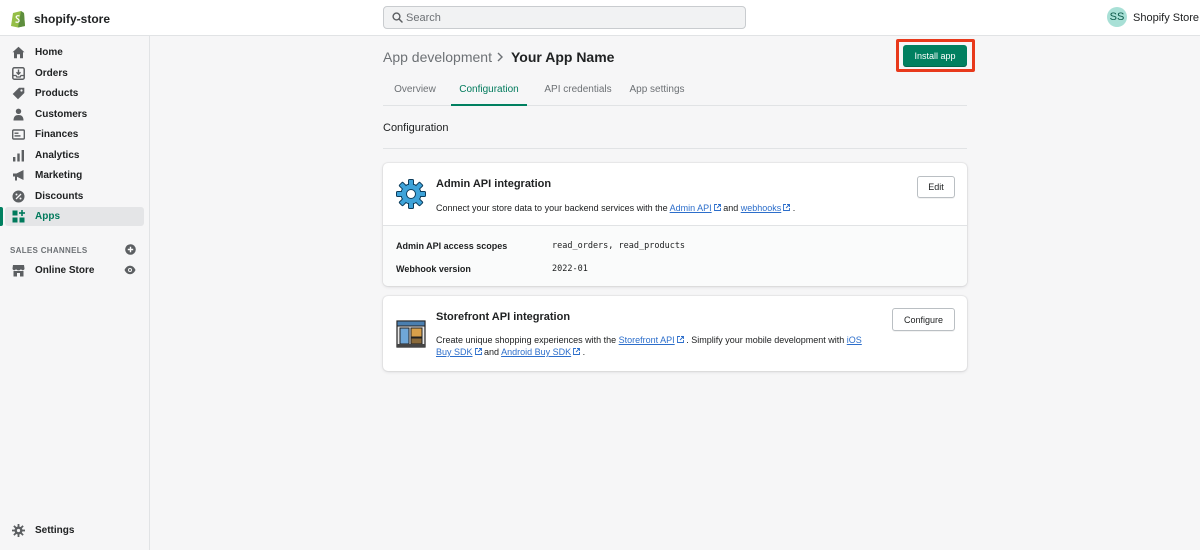 The image size is (1200, 550). What do you see at coordinates (49, 52) in the screenshot?
I see `sidebar-item-label: Home` at bounding box center [49, 52].